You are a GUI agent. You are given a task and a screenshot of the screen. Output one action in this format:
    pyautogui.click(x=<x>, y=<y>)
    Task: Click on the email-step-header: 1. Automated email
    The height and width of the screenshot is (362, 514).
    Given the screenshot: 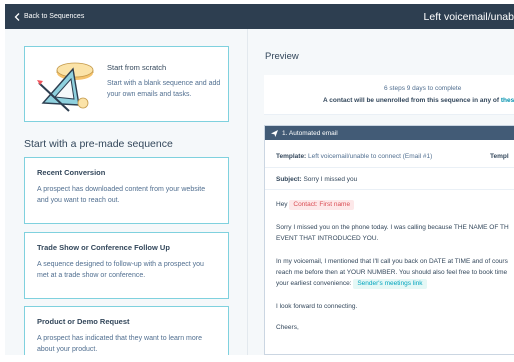 What is the action you would take?
    pyautogui.click(x=389, y=133)
    